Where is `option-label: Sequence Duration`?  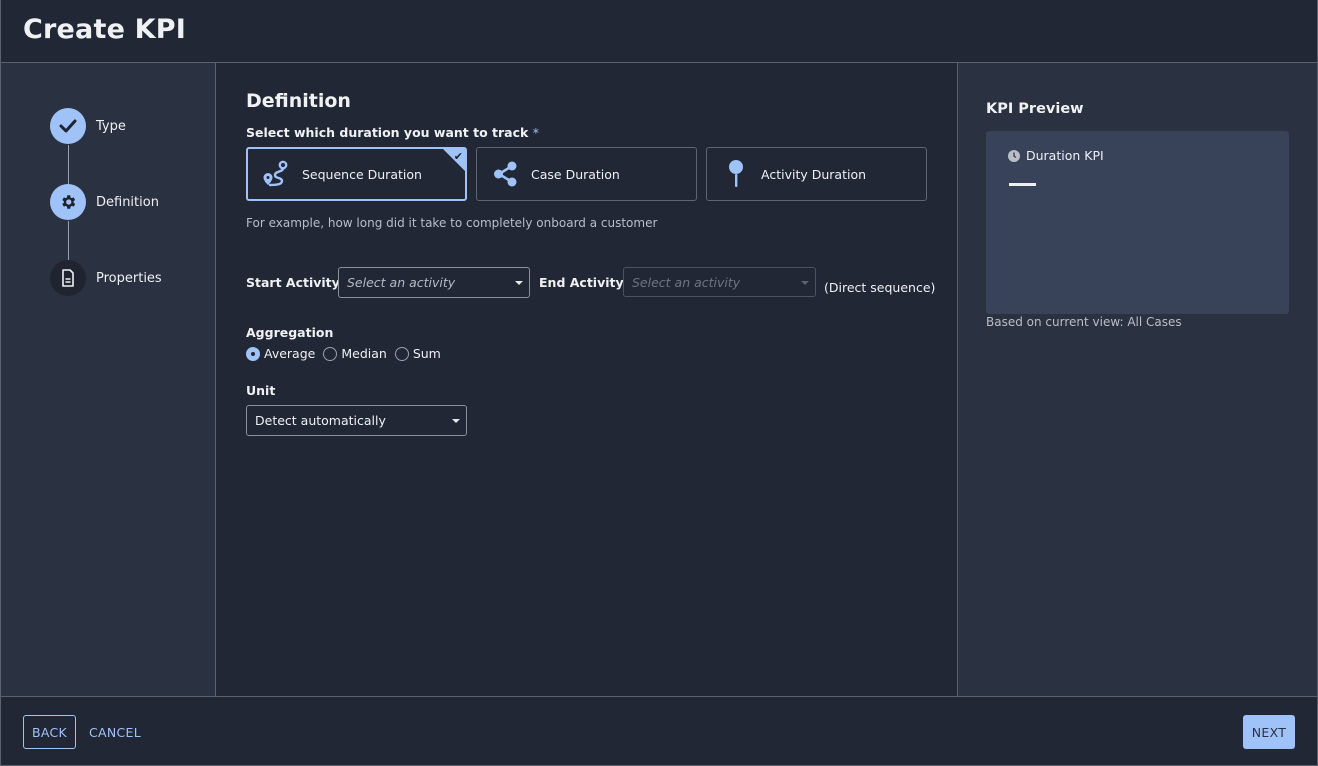
option-label: Sequence Duration is located at coordinates (362, 174).